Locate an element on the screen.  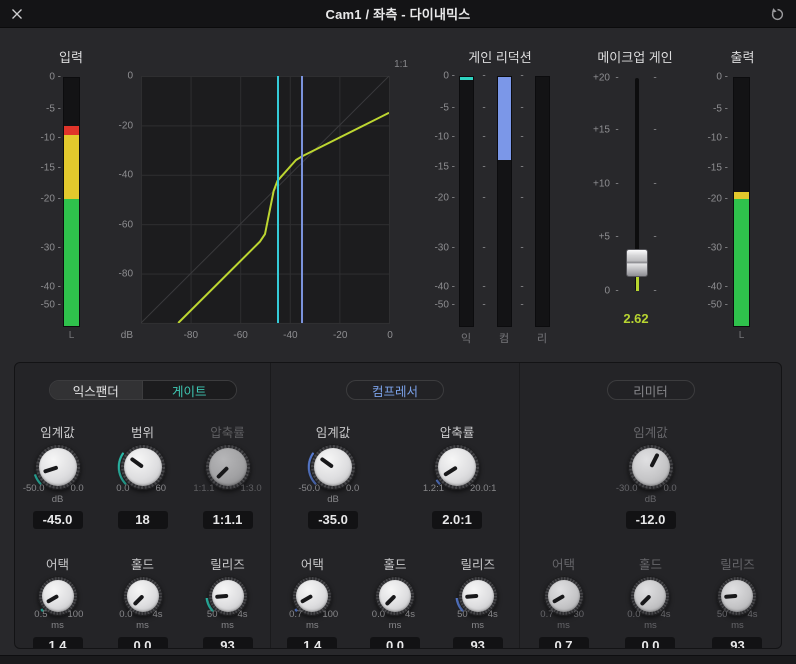
gate-hold-control: 홀드 0.0 4s ms 0.0 is located at coordinates (143, 601).